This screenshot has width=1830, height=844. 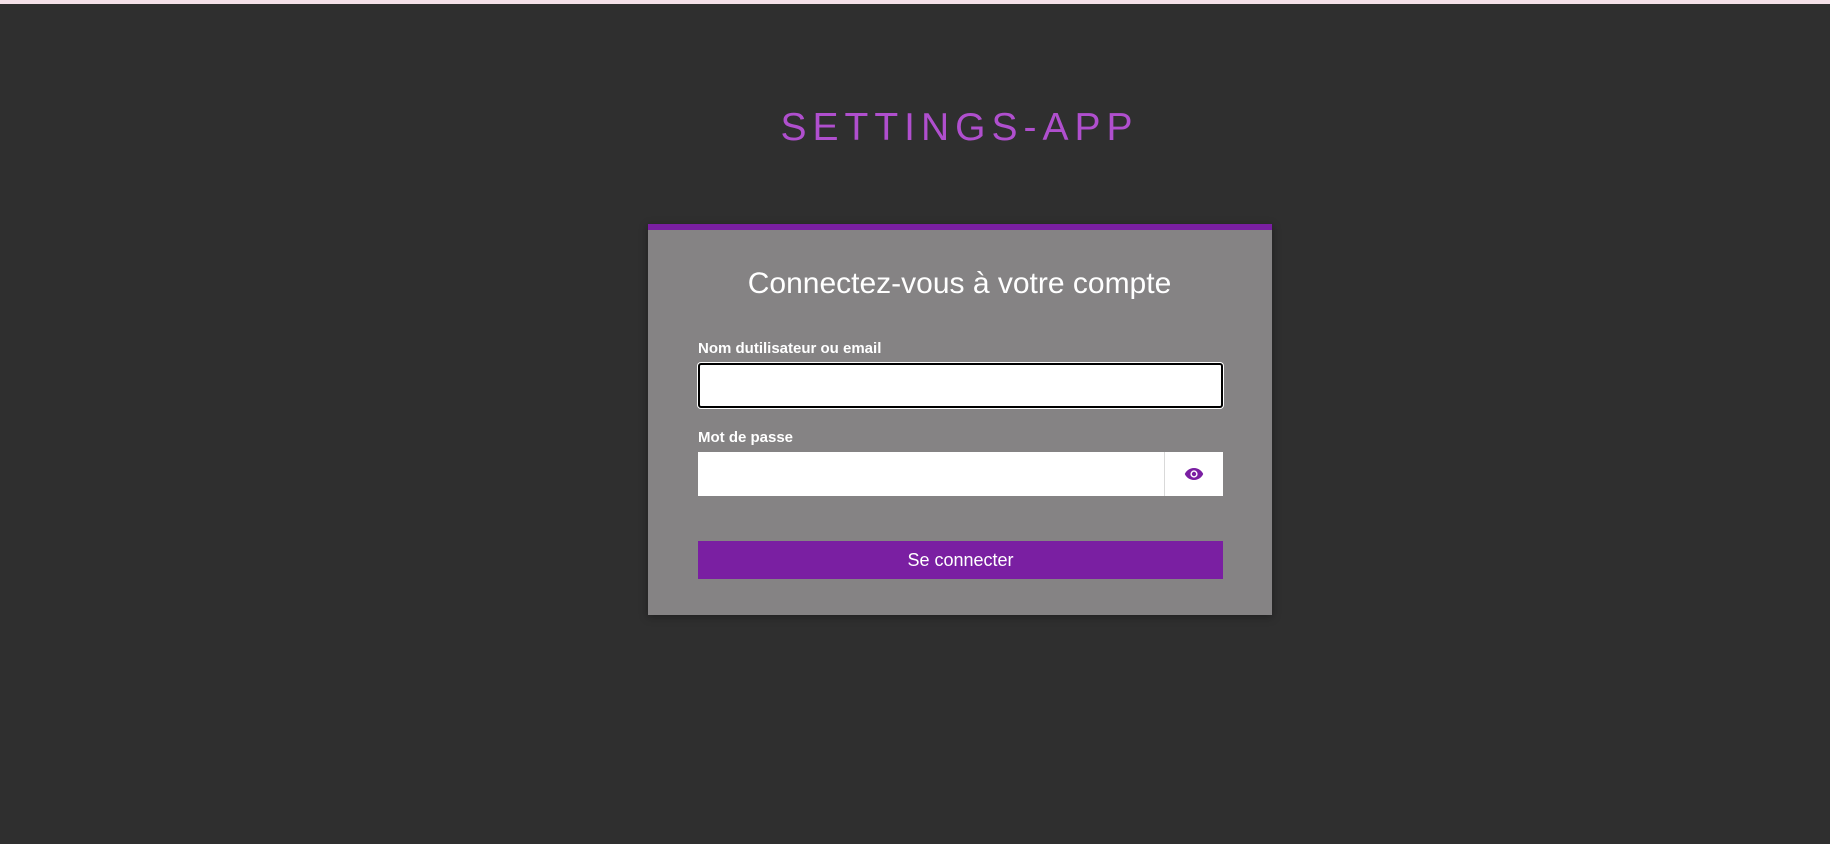 What do you see at coordinates (931, 474) in the screenshot?
I see `password-input` at bounding box center [931, 474].